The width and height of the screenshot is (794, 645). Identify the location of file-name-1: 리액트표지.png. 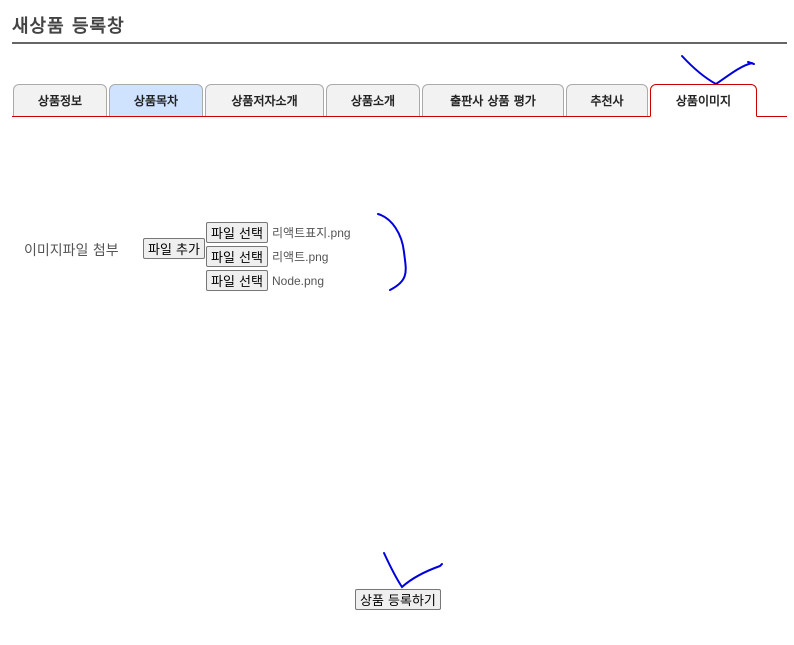
(311, 233).